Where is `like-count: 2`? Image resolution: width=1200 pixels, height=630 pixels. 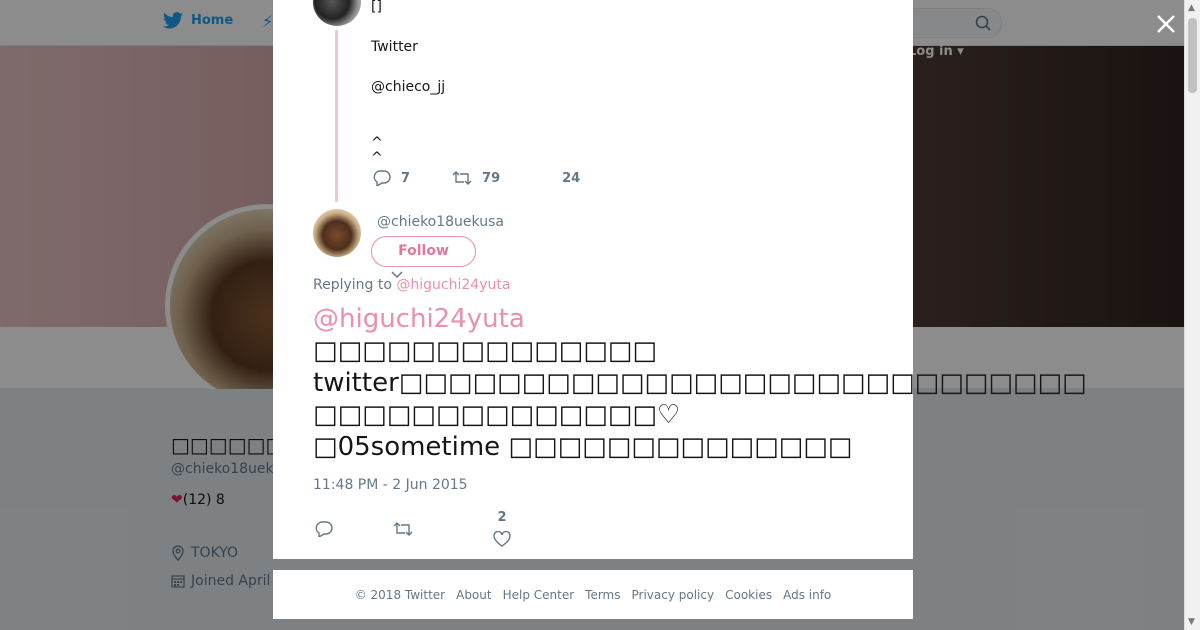 like-count: 2 is located at coordinates (502, 517).